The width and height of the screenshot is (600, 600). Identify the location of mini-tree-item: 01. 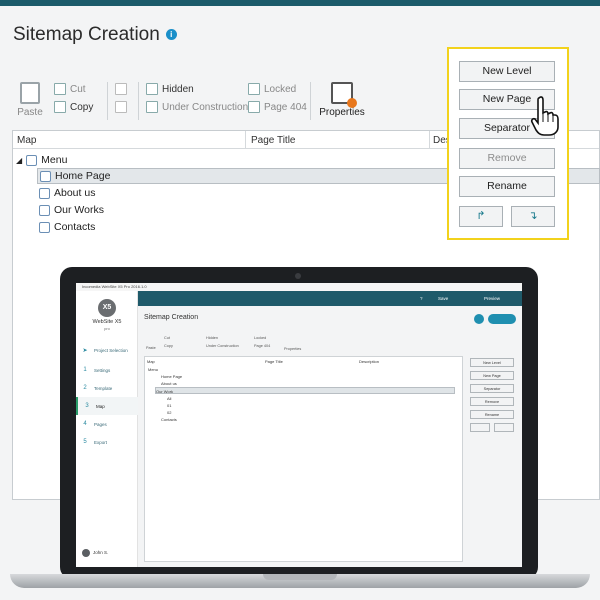
(169, 405).